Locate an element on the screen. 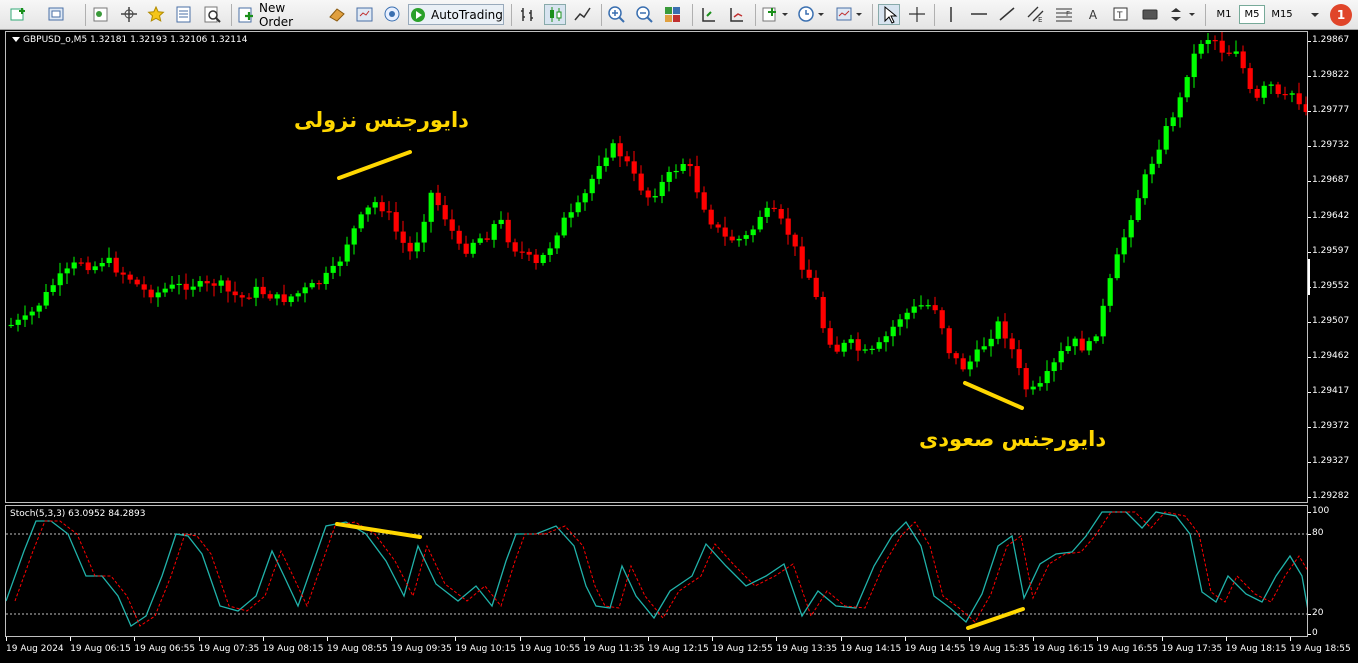 The width and height of the screenshot is (1358, 663). time-tick-label: 19 Aug 10:15 is located at coordinates (486, 649).